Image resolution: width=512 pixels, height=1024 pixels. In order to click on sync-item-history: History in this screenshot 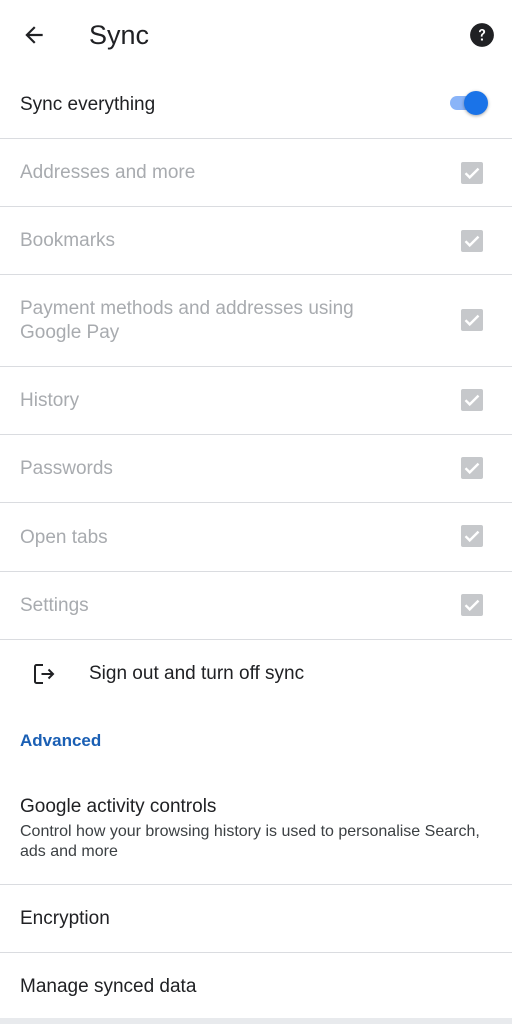, I will do `click(256, 401)`.